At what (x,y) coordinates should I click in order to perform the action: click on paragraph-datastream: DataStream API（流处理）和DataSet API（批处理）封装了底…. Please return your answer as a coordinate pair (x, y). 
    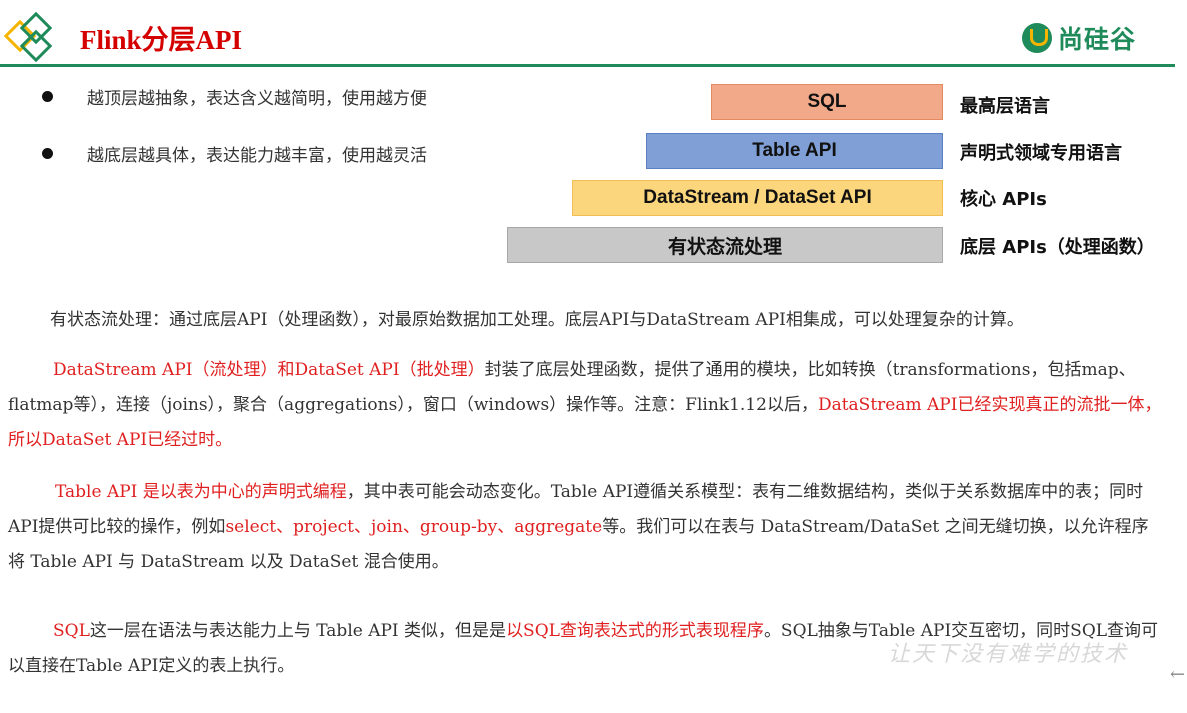
    Looking at the image, I should click on (585, 405).